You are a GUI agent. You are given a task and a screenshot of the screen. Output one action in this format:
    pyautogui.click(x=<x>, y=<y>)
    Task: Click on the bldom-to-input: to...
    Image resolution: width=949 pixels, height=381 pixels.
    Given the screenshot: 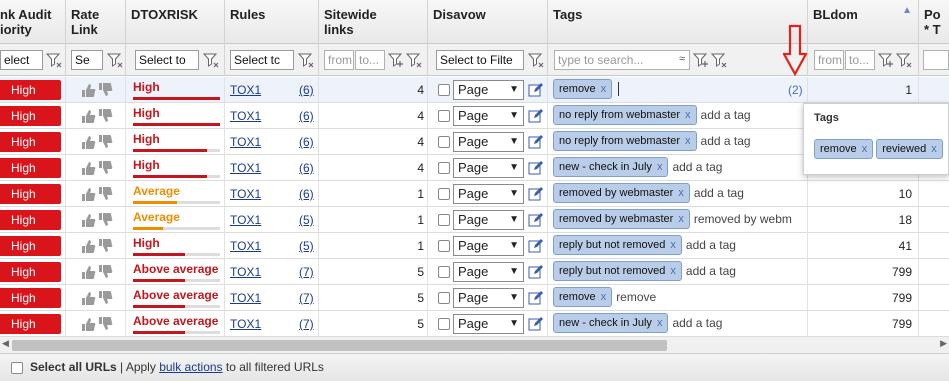 What is the action you would take?
    pyautogui.click(x=860, y=60)
    